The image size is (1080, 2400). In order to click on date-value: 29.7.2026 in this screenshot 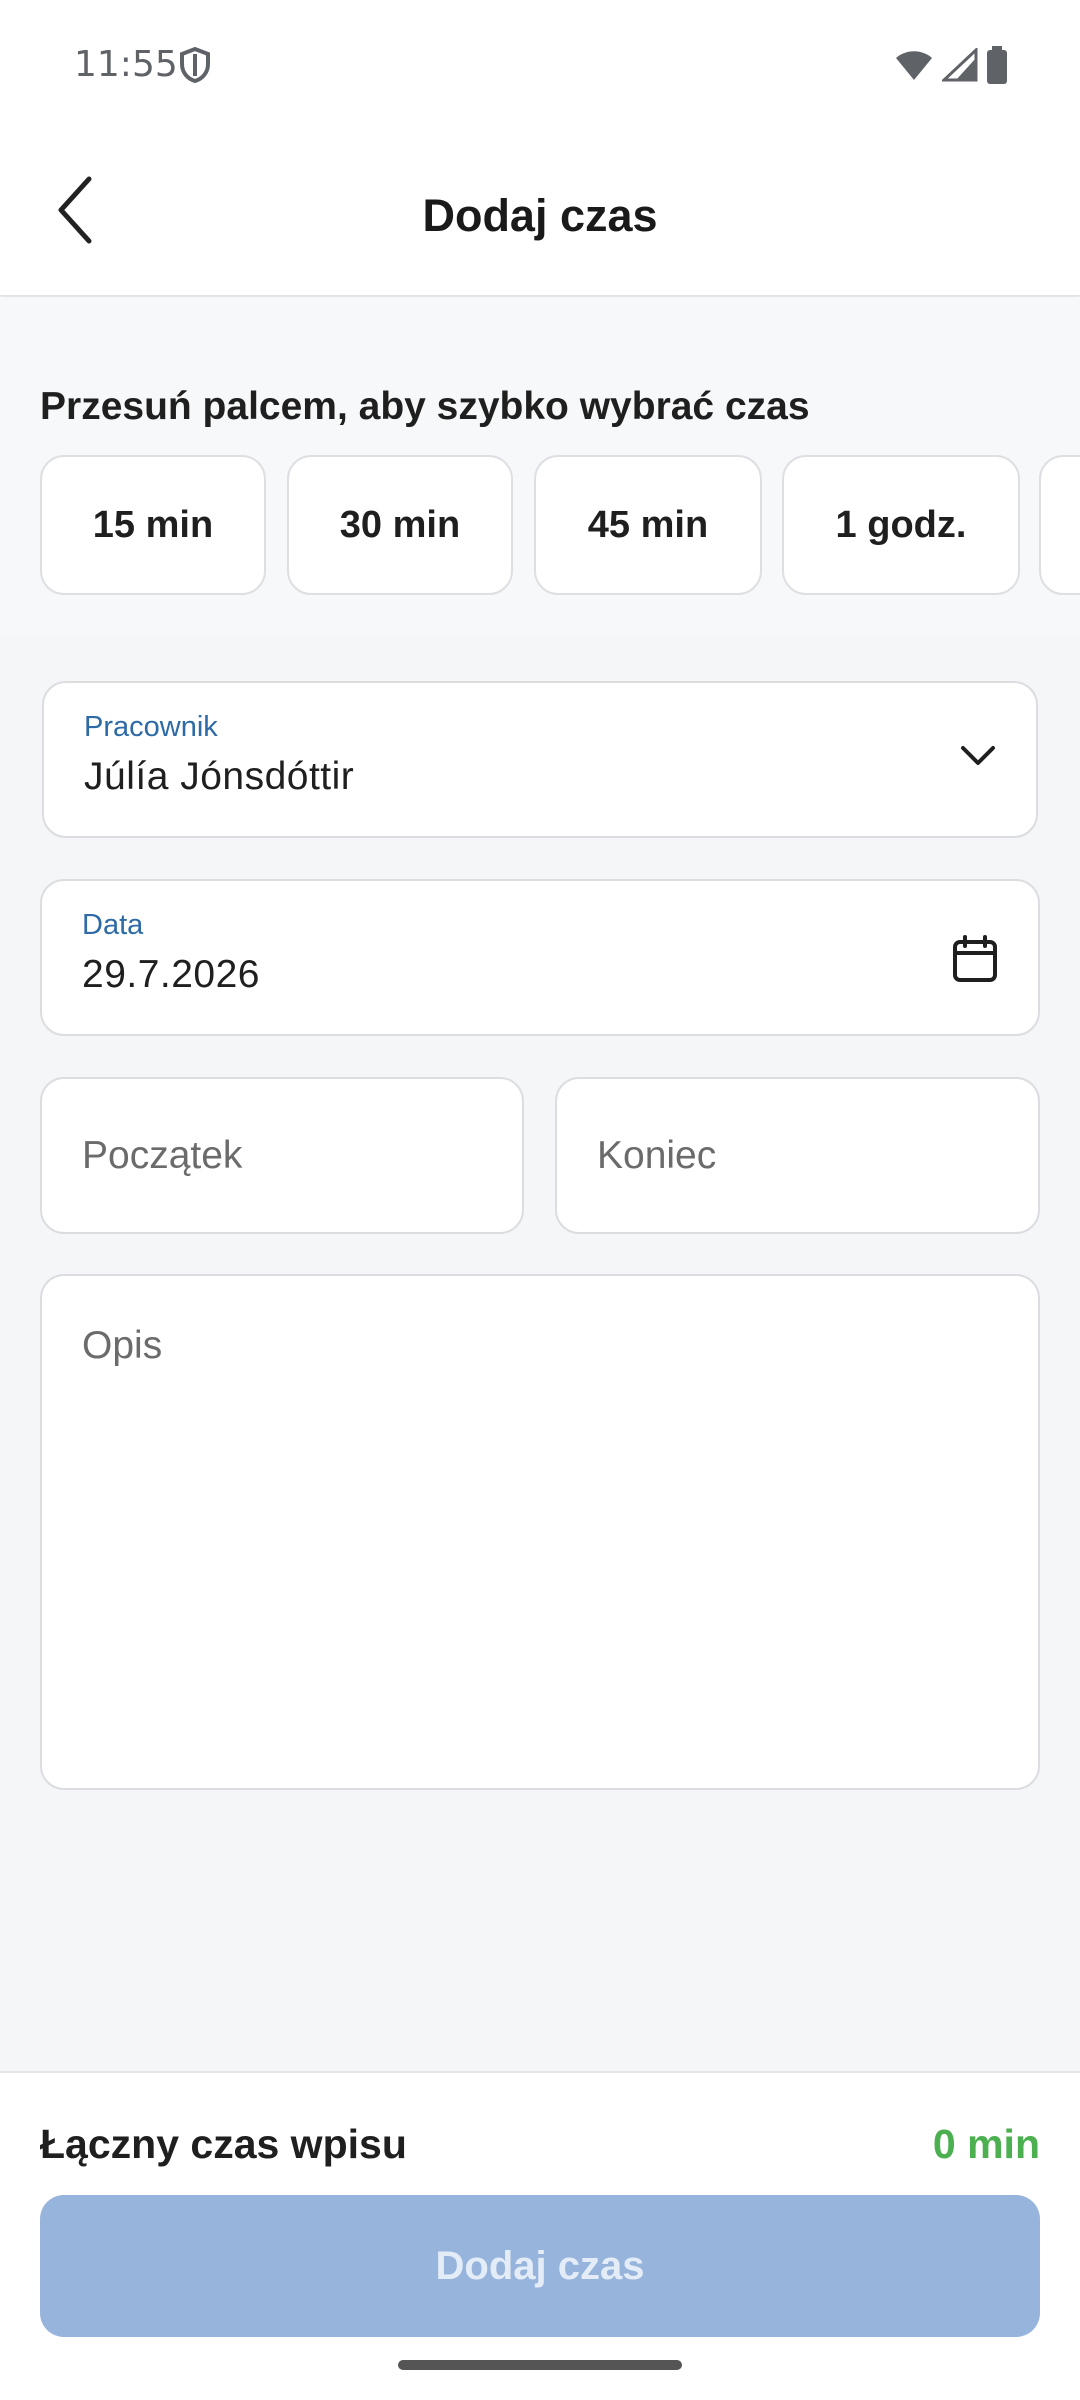, I will do `click(171, 974)`.